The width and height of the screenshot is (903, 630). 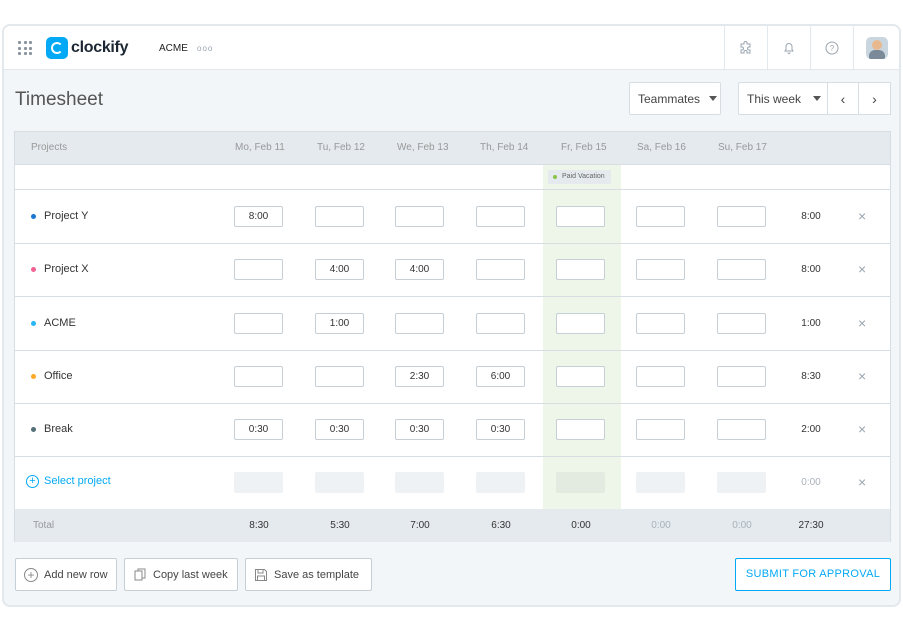 What do you see at coordinates (452, 430) in the screenshot?
I see `table-row: Break 0:30 0:30 0:30 0:30 2:00 ×` at bounding box center [452, 430].